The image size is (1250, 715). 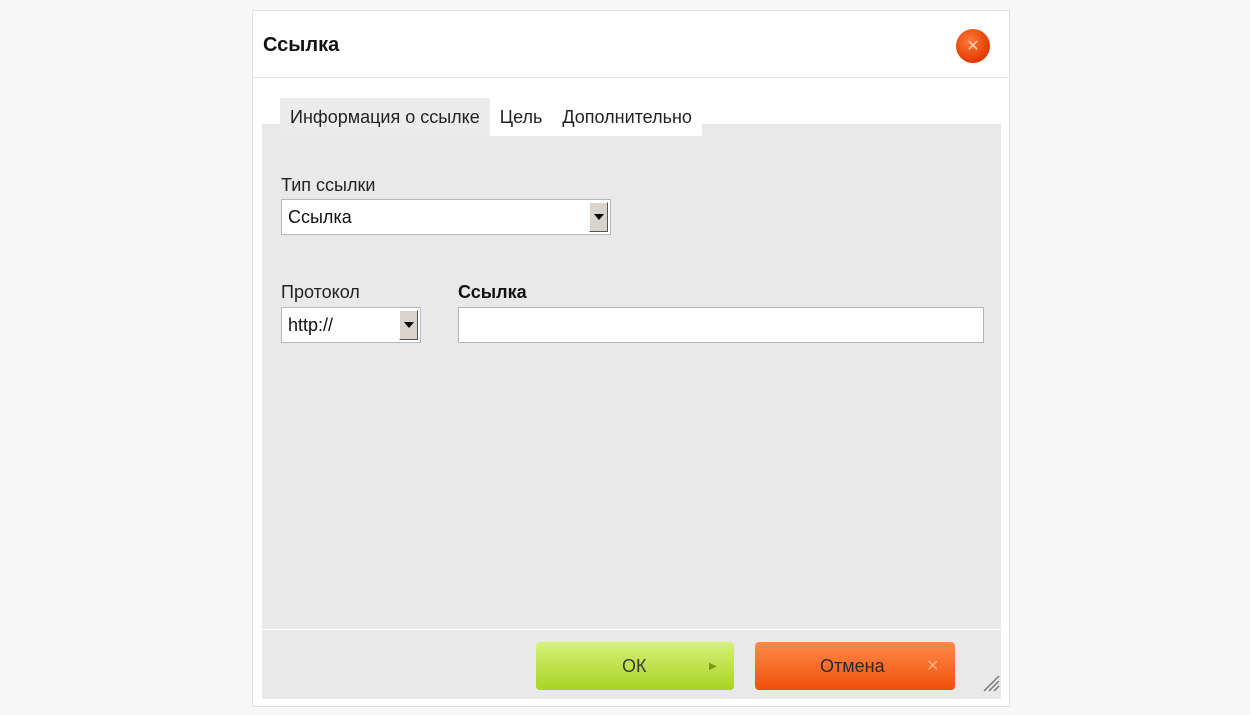 What do you see at coordinates (320, 292) in the screenshot?
I see `protocol-label: Протокол` at bounding box center [320, 292].